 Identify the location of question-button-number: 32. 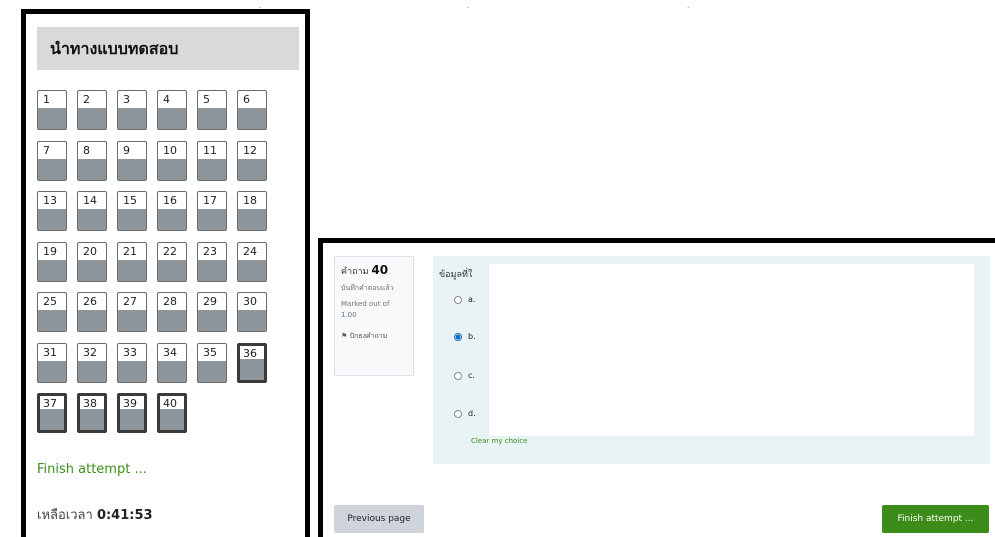
(90, 352).